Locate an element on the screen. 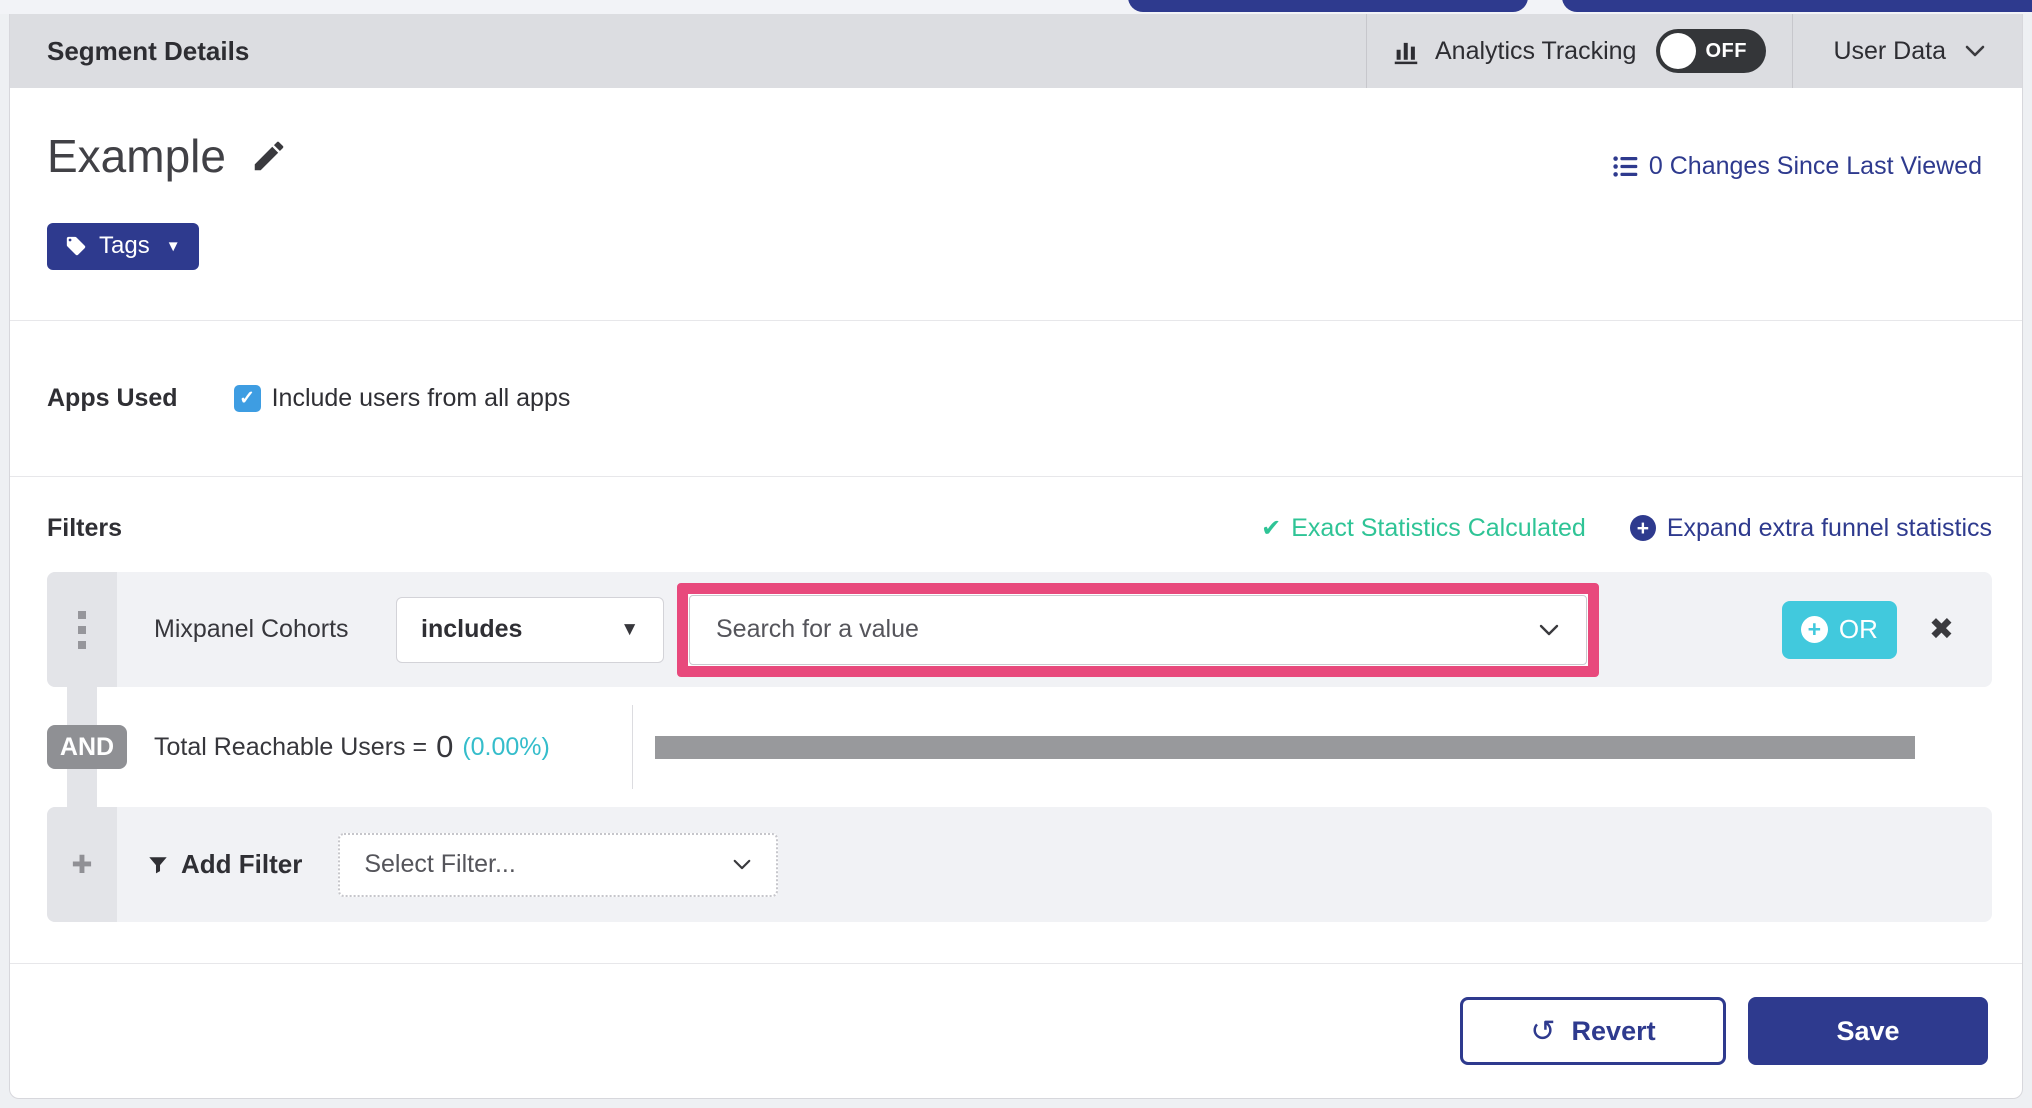 The height and width of the screenshot is (1108, 2032). changes-link-label: 0 Changes Since Last Viewed is located at coordinates (1815, 166).